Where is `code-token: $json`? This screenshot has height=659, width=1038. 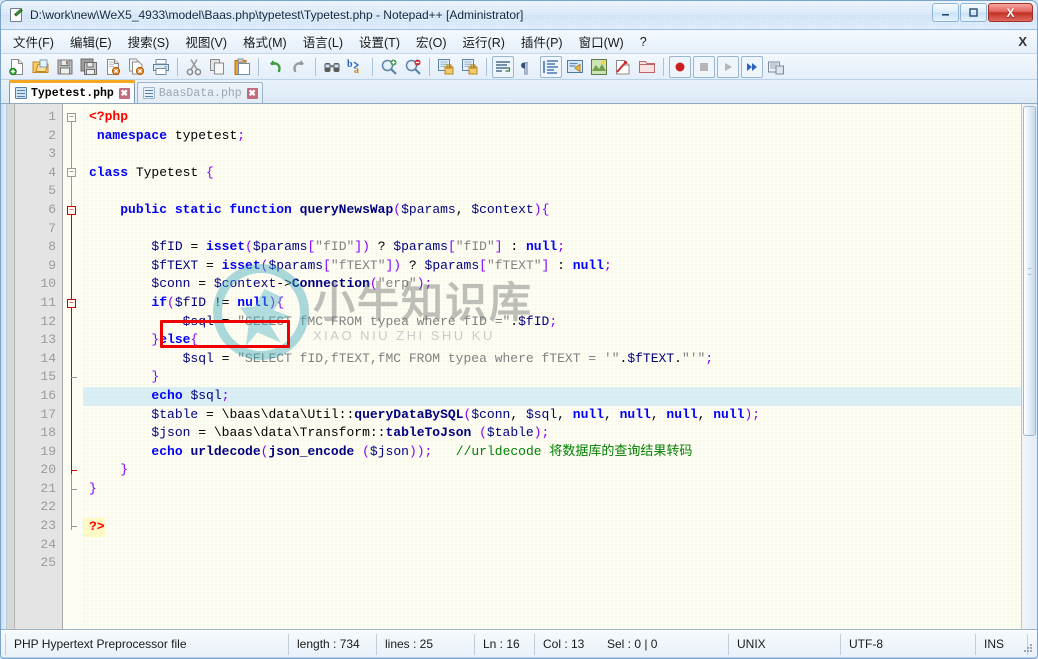 code-token: $json is located at coordinates (171, 433).